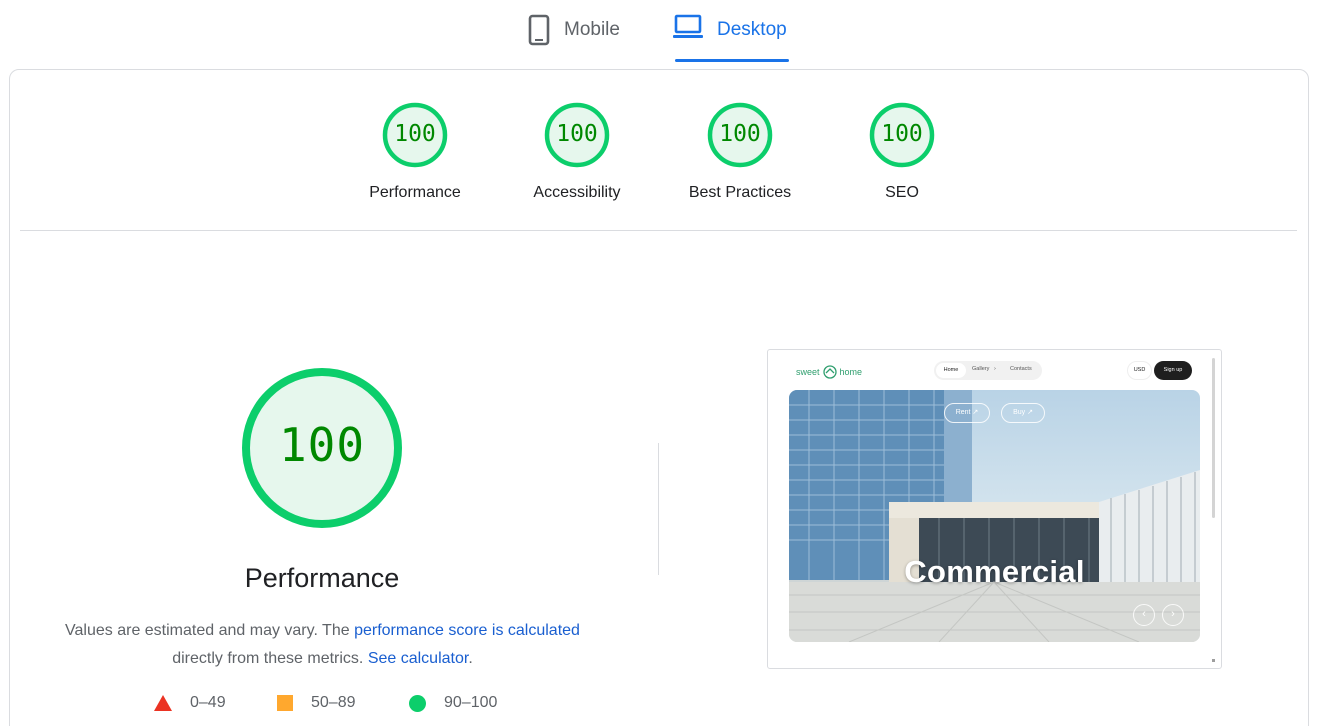  What do you see at coordinates (471, 702) in the screenshot?
I see `legend-pass-label: 90–100` at bounding box center [471, 702].